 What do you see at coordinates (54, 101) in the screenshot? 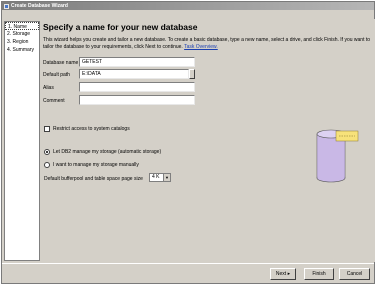
I see `comment-label: Comment` at bounding box center [54, 101].